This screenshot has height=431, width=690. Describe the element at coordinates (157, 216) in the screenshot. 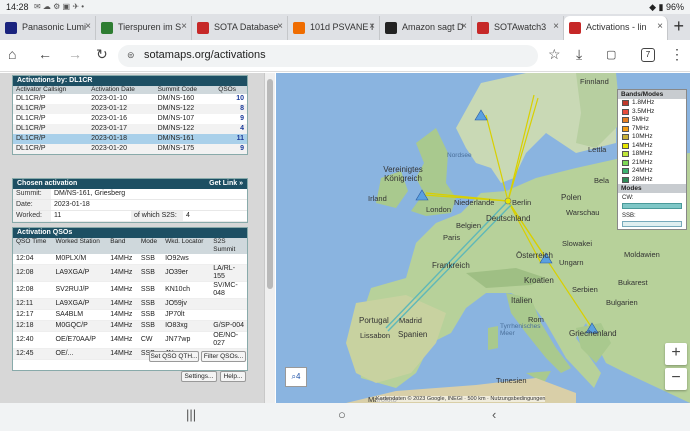

I see `s2s-label: of which S2S:` at that location.